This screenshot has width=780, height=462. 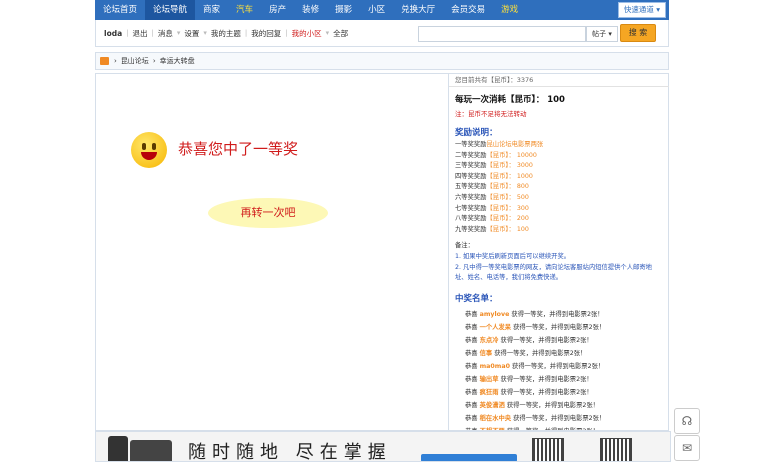 I want to click on nav-item: 会员交易, so click(x=468, y=10).